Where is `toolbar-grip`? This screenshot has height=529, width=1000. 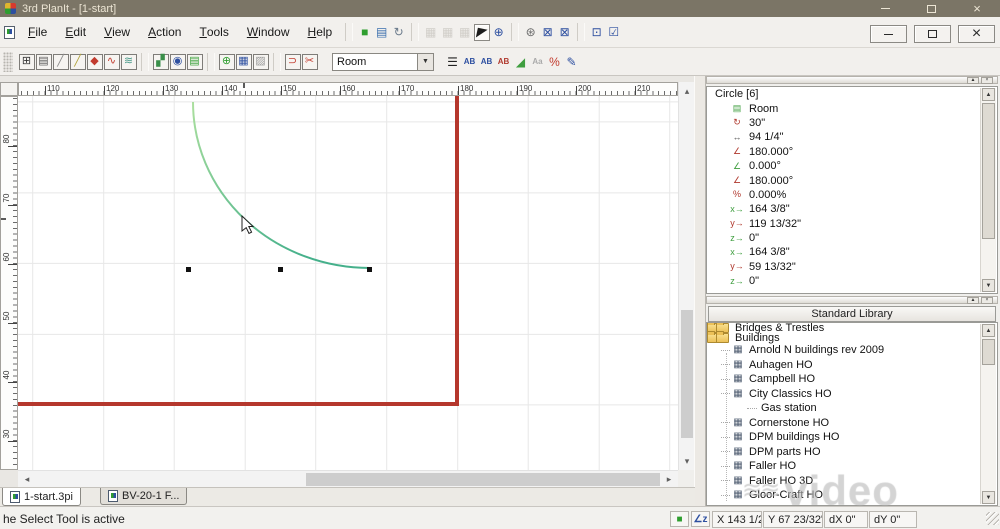
toolbar-grip is located at coordinates (8, 61).